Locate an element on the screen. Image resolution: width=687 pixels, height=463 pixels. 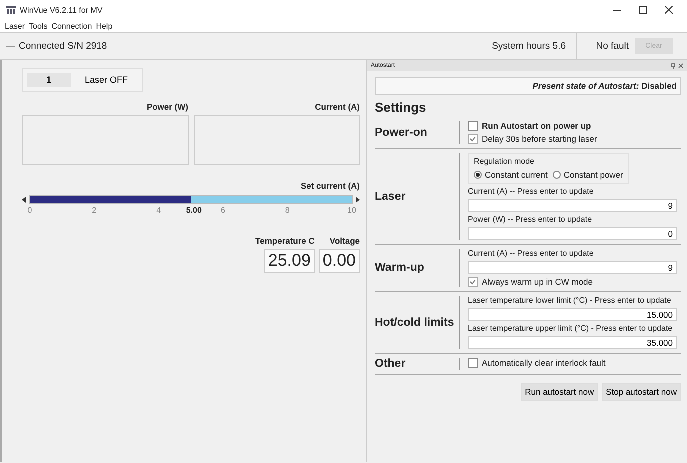
section-title: Power-on is located at coordinates (401, 132).